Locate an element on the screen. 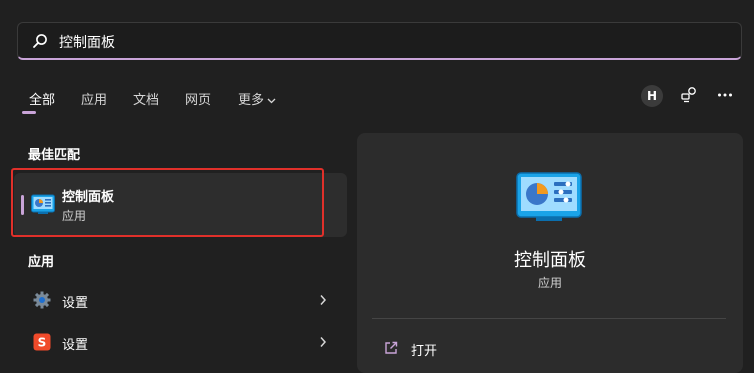 The image size is (754, 373). best-match-title: 控制面板 is located at coordinates (88, 197).